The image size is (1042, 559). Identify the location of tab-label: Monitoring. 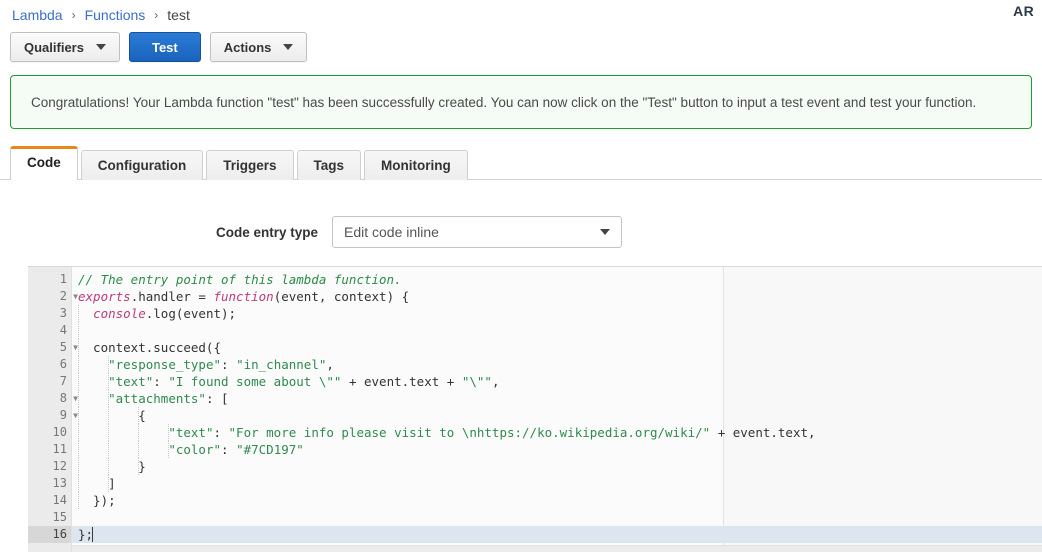
(416, 165).